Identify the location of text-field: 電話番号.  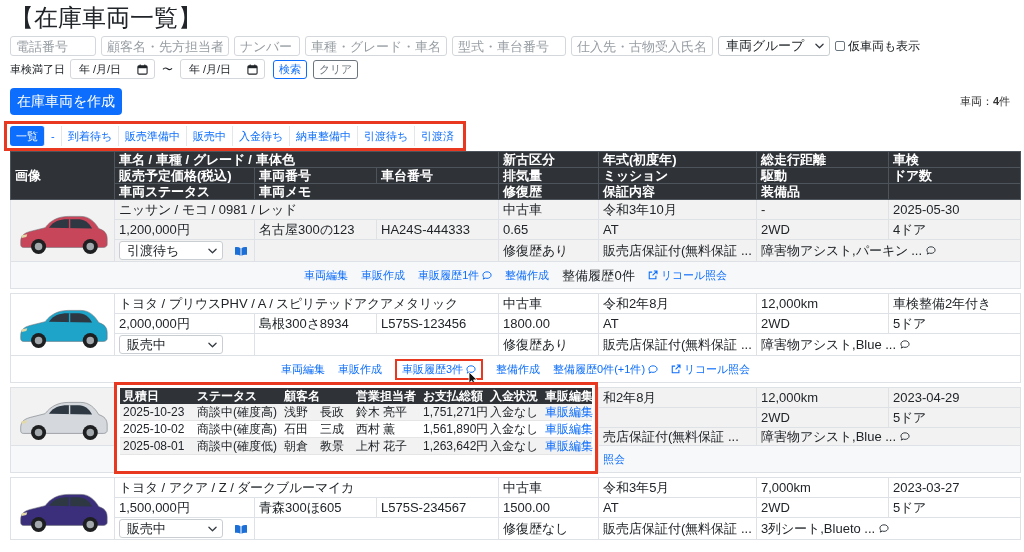
(53, 46).